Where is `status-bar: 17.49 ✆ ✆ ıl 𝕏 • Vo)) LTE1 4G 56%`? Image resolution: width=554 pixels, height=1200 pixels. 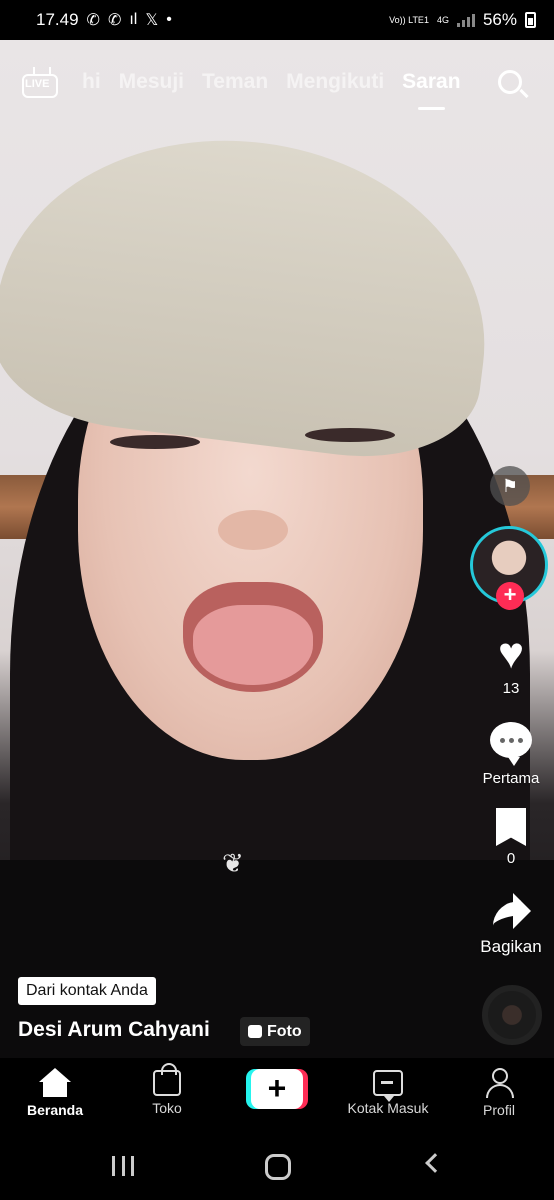 status-bar: 17.49 ✆ ✆ ıl 𝕏 • Vo)) LTE1 4G 56% is located at coordinates (277, 20).